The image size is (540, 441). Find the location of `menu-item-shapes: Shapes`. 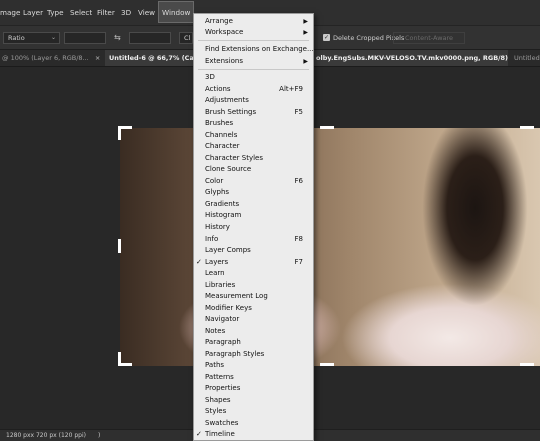

menu-item-shapes: Shapes is located at coordinates (253, 400).